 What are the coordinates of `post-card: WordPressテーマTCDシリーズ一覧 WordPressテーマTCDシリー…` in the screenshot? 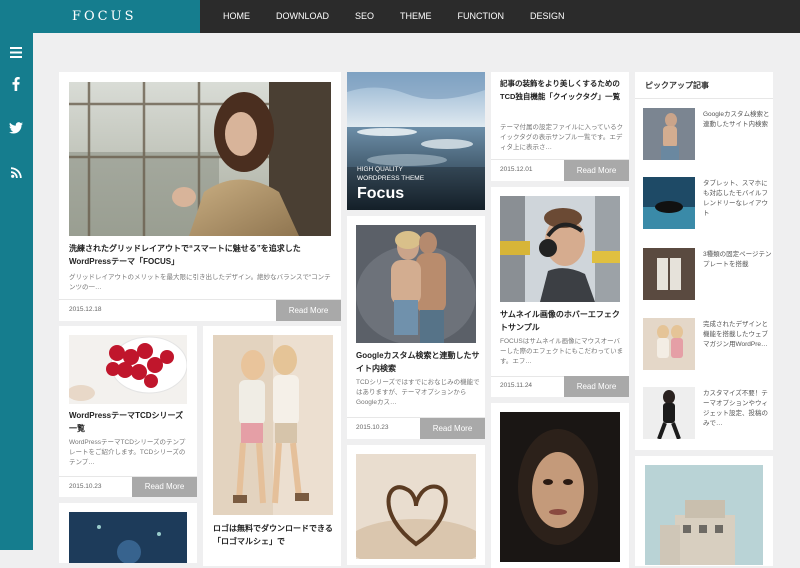 It's located at (128, 411).